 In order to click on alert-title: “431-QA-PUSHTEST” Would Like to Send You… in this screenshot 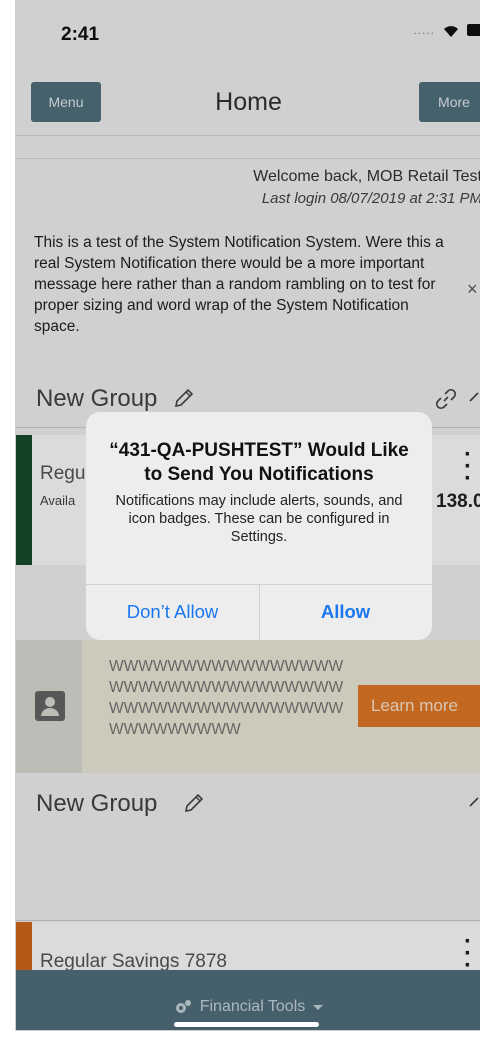, I will do `click(259, 462)`.